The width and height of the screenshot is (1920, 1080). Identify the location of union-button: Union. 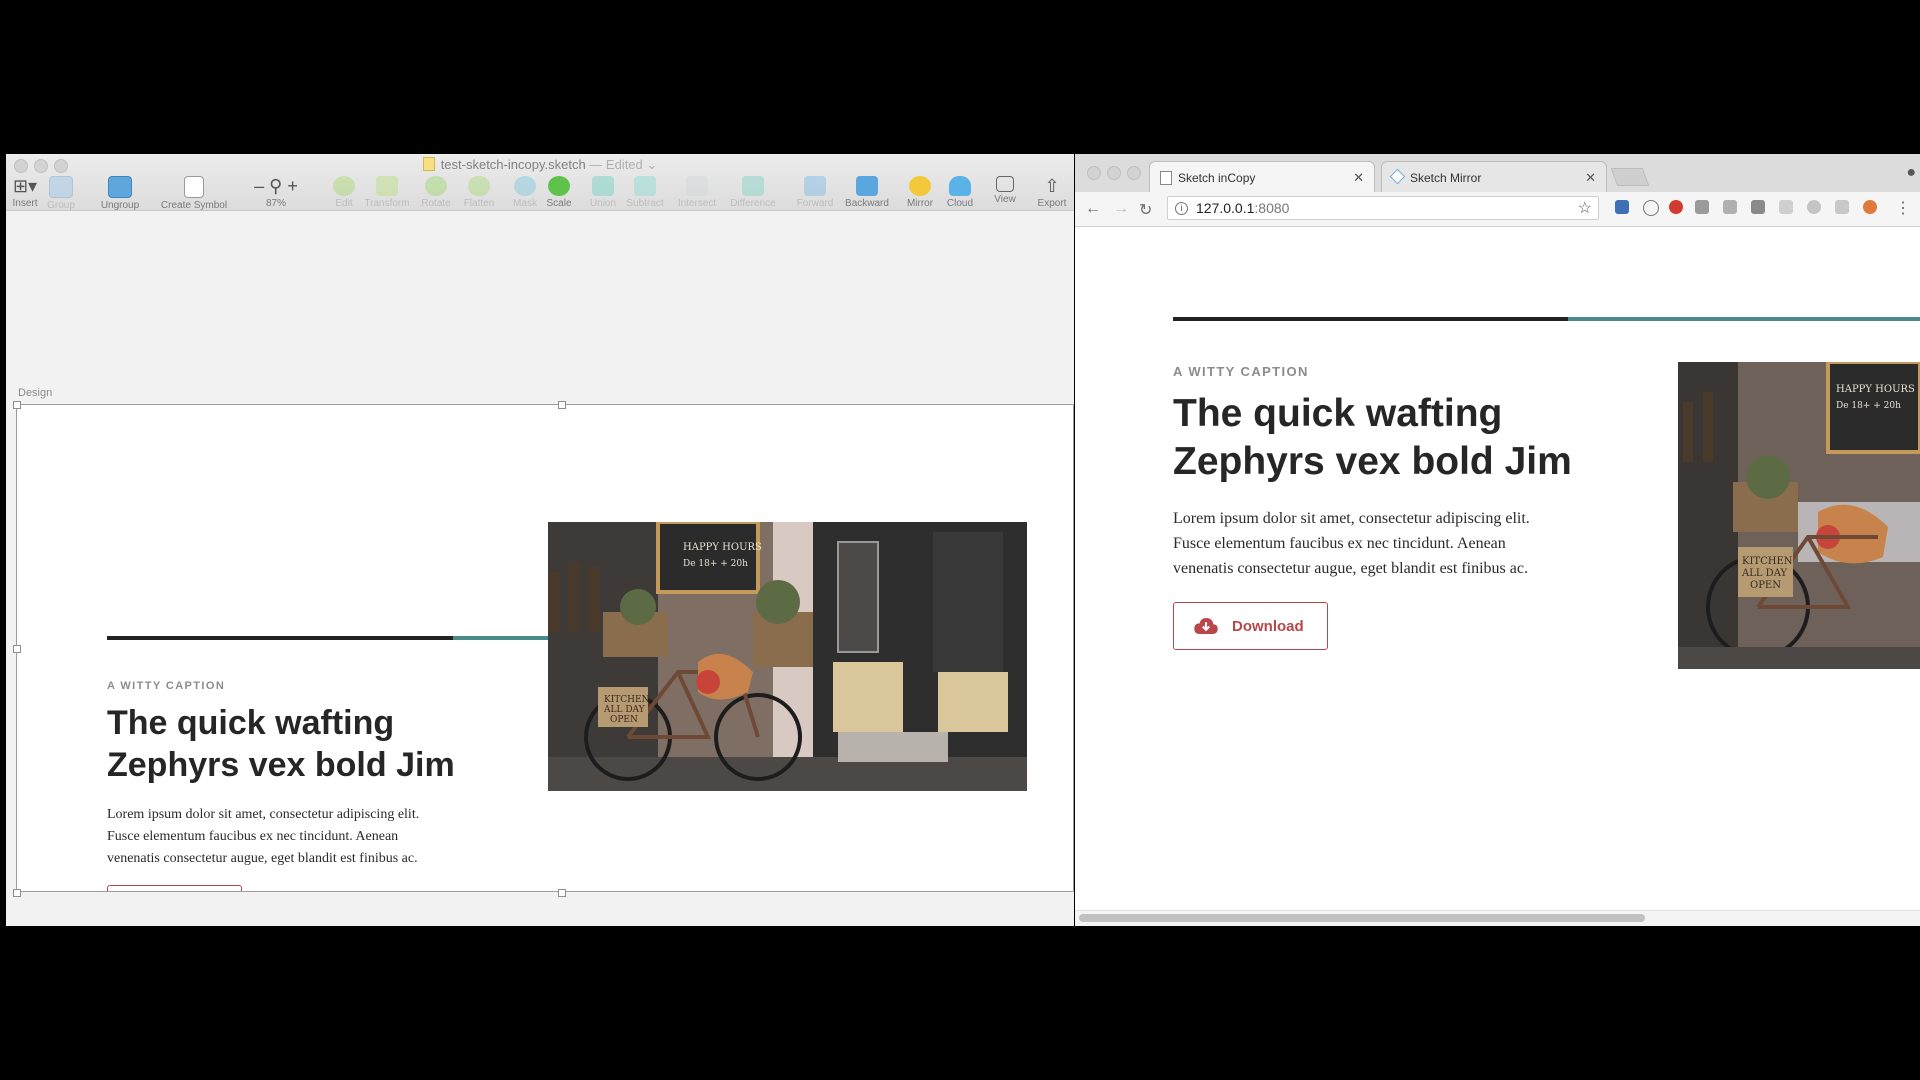
(603, 192).